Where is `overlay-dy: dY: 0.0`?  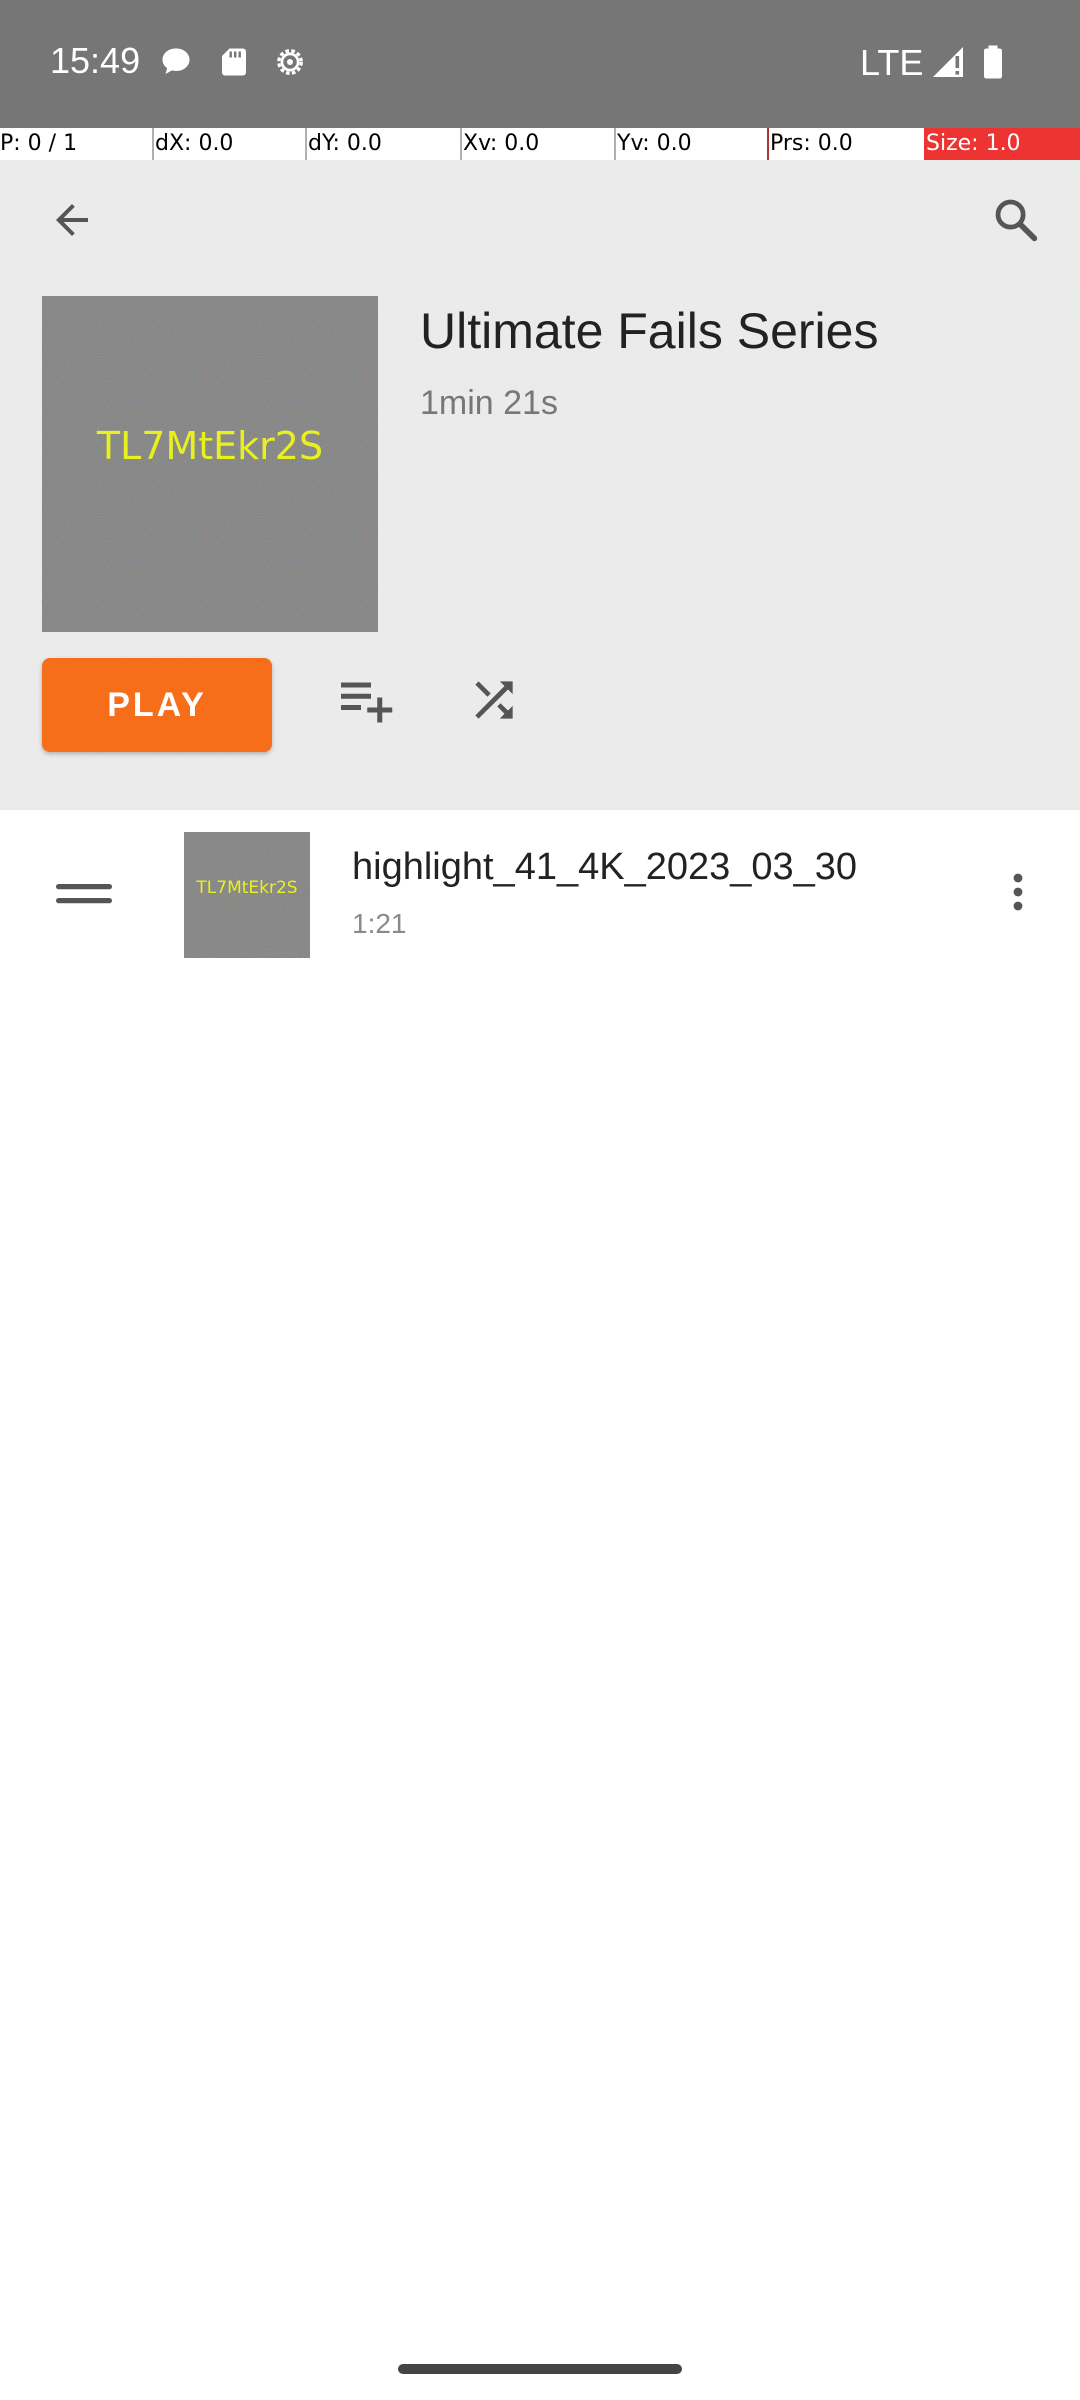 overlay-dy: dY: 0.0 is located at coordinates (345, 143).